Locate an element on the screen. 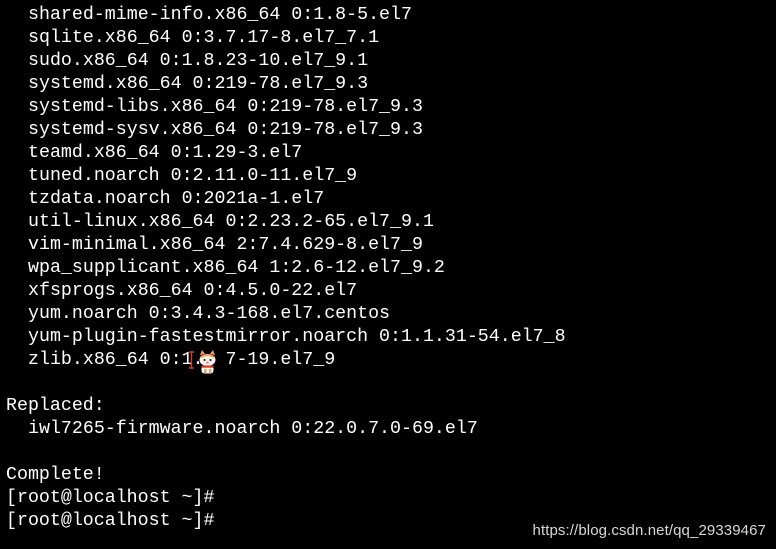 This screenshot has height=549, width=776. package-line: tuned.noarch 0:2.11.0-11.el7_9 is located at coordinates (193, 176).